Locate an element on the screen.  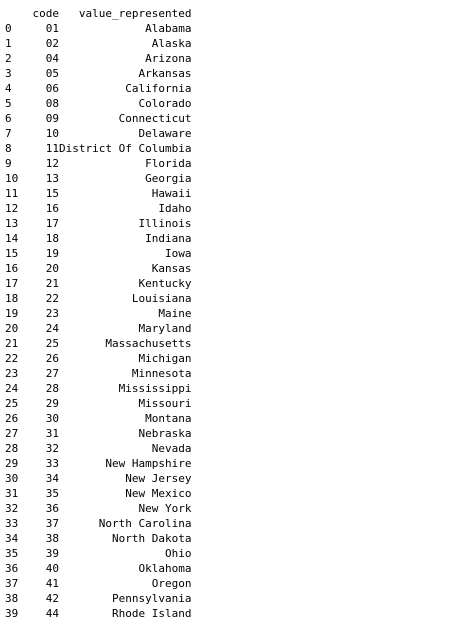
code-cell: 42 is located at coordinates (52, 598).